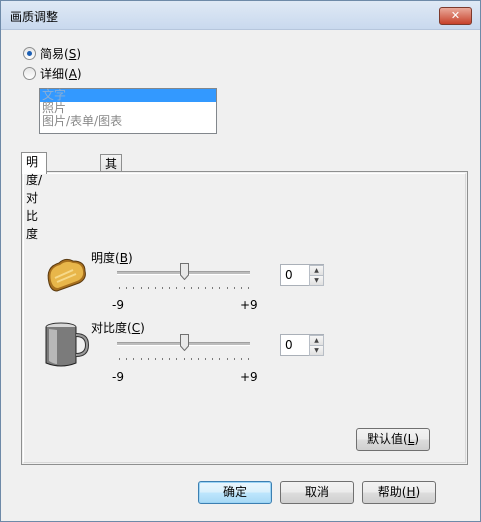 The width and height of the screenshot is (481, 522). Describe the element at coordinates (128, 111) in the screenshot. I see `document-type-listbox: 文字 照片 图片/表单/图表` at that location.